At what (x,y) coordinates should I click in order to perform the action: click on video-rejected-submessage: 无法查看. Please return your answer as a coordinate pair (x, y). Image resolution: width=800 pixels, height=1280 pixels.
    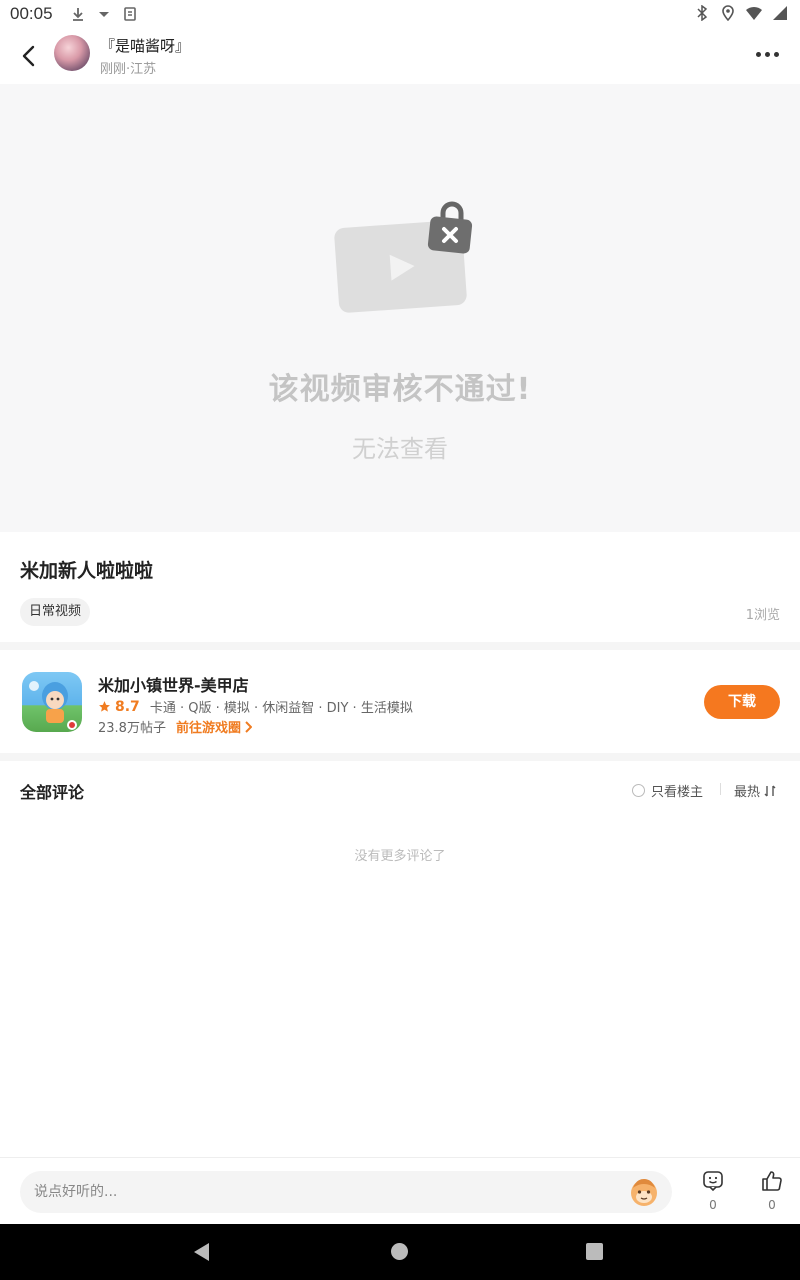
    Looking at the image, I should click on (400, 449).